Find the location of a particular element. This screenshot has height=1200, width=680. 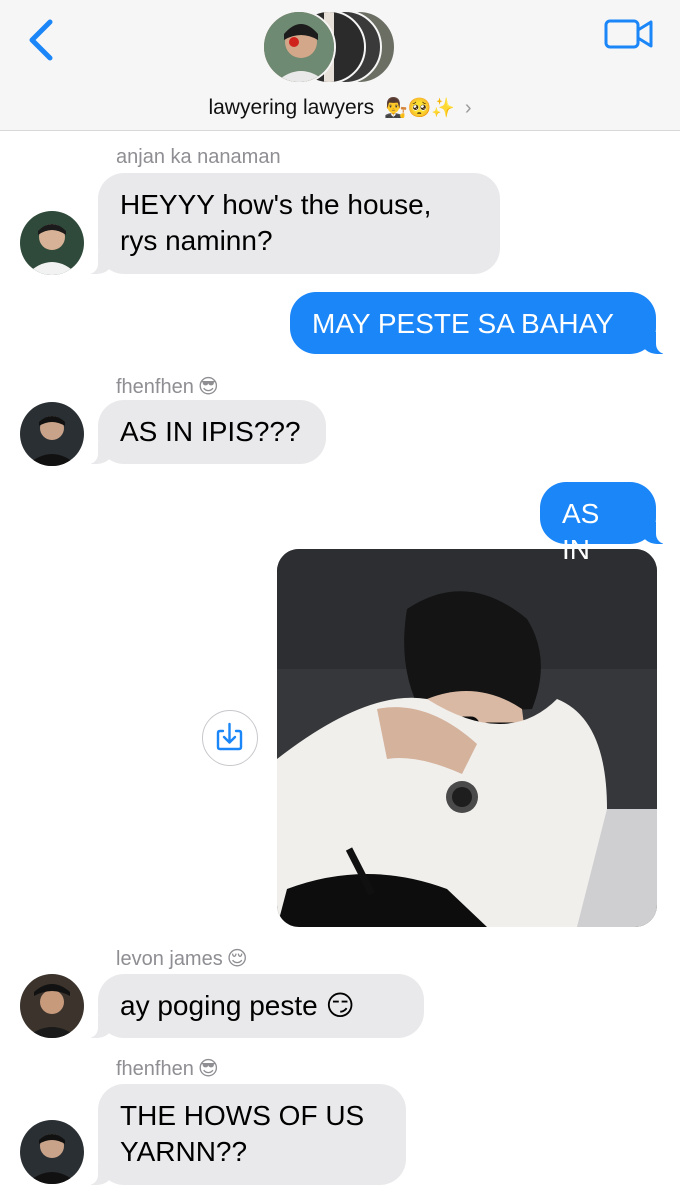

sender-name: anjan ka nanaman is located at coordinates (198, 157).